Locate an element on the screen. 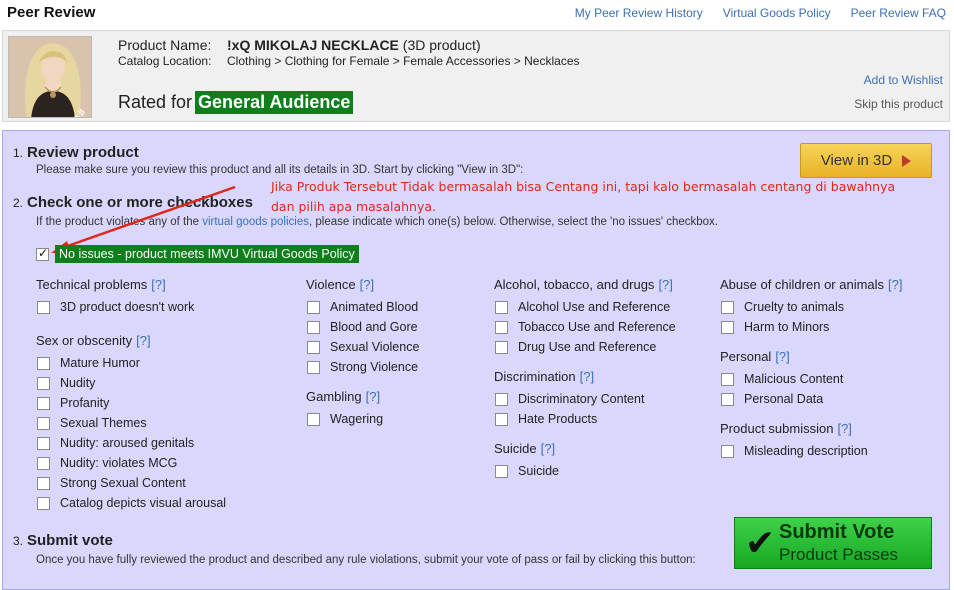 This screenshot has height=590, width=954. alcohol-help-link: [?] is located at coordinates (665, 284).